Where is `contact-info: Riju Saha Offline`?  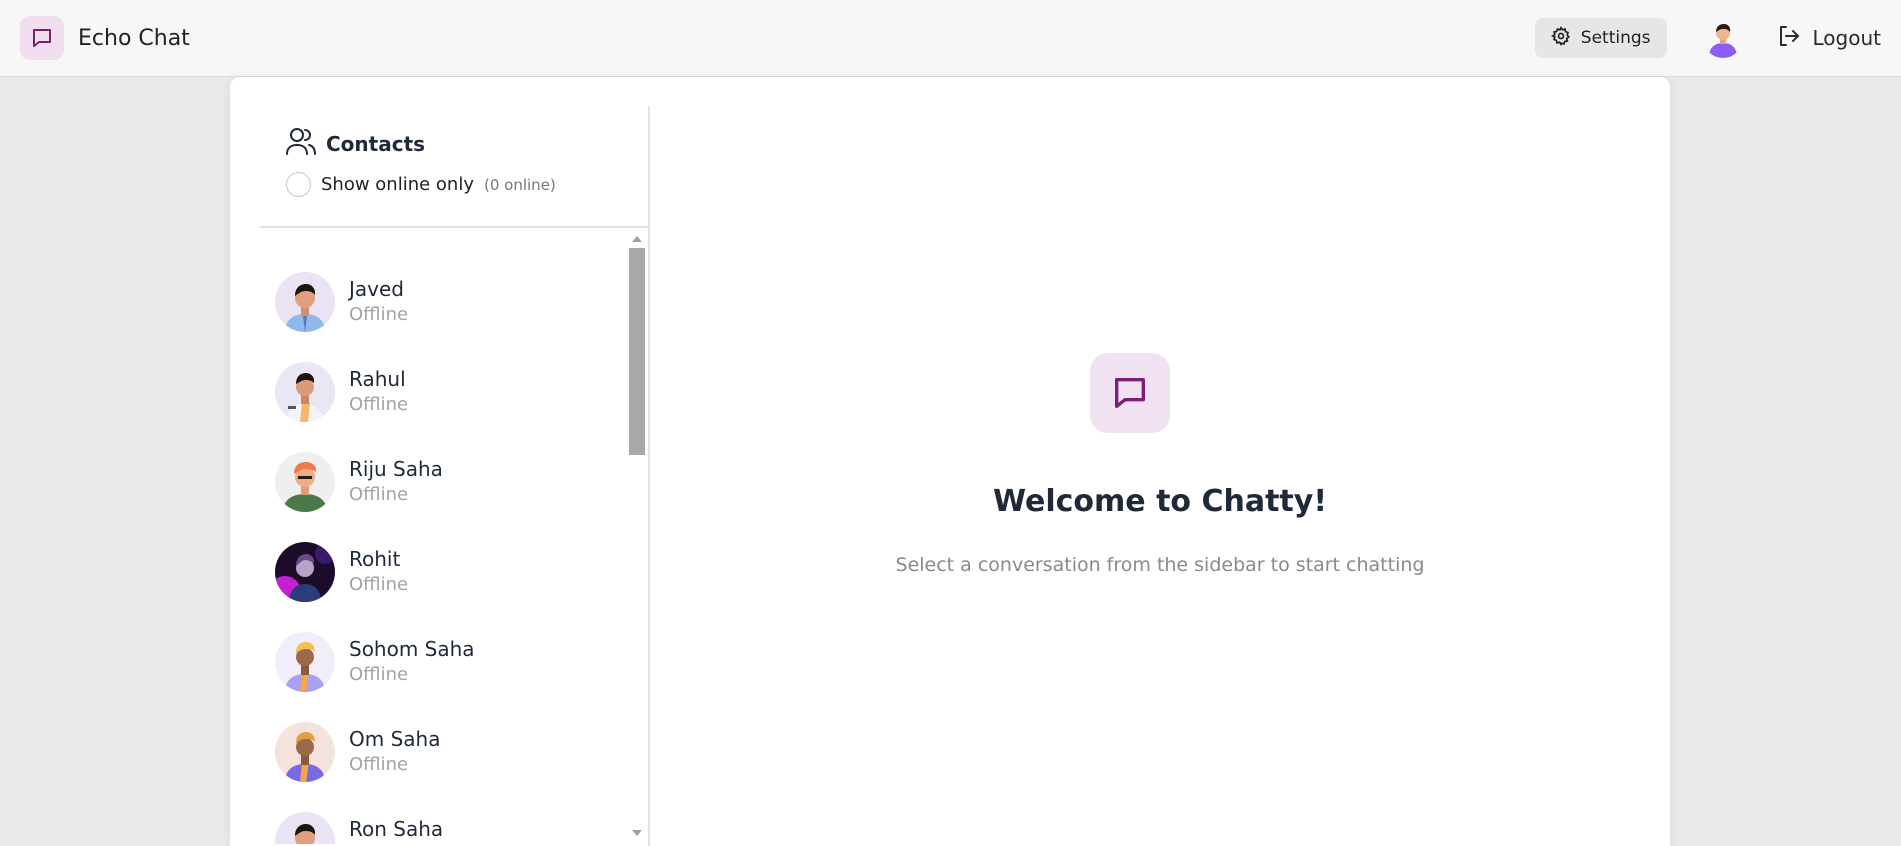 contact-info: Riju Saha Offline is located at coordinates (396, 482).